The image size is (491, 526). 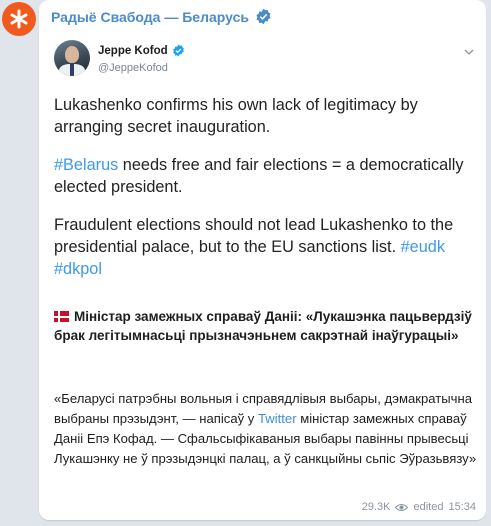 I want to click on chevron-down-icon, so click(x=469, y=52).